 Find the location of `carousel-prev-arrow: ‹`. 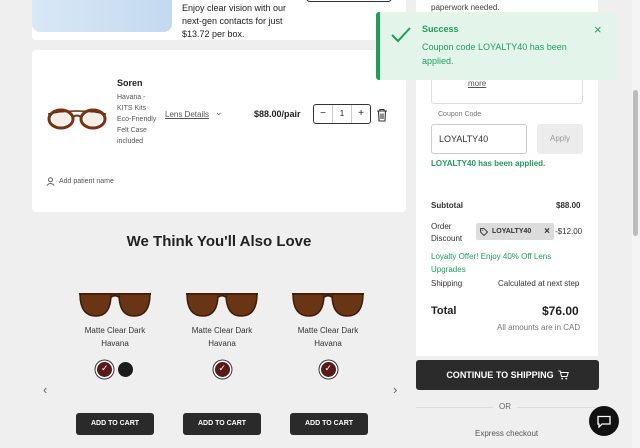

carousel-prev-arrow: ‹ is located at coordinates (45, 389).